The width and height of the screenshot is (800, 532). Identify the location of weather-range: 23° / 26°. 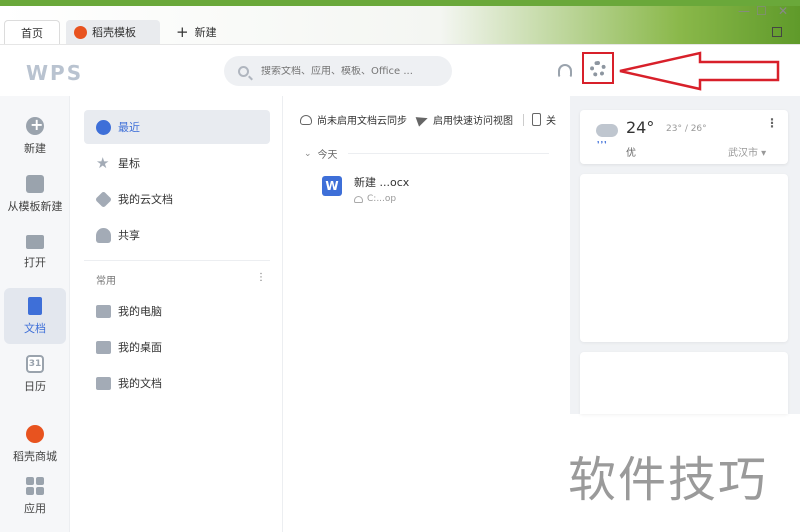
(686, 129).